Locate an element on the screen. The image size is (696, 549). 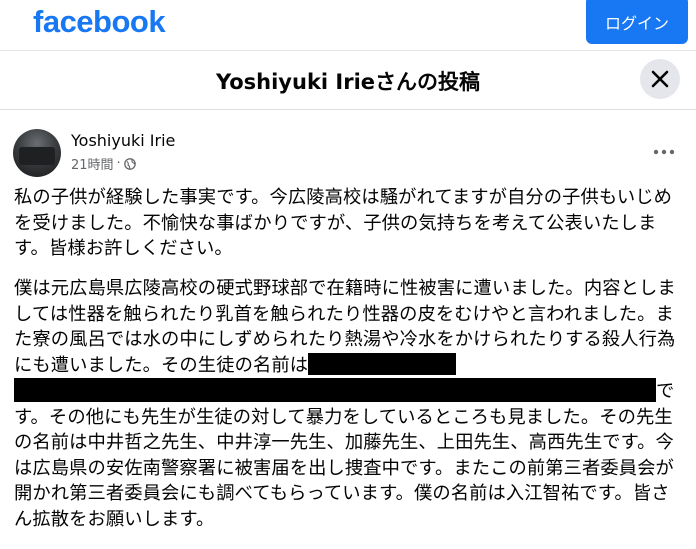
login-button: ログイン is located at coordinates (637, 22).